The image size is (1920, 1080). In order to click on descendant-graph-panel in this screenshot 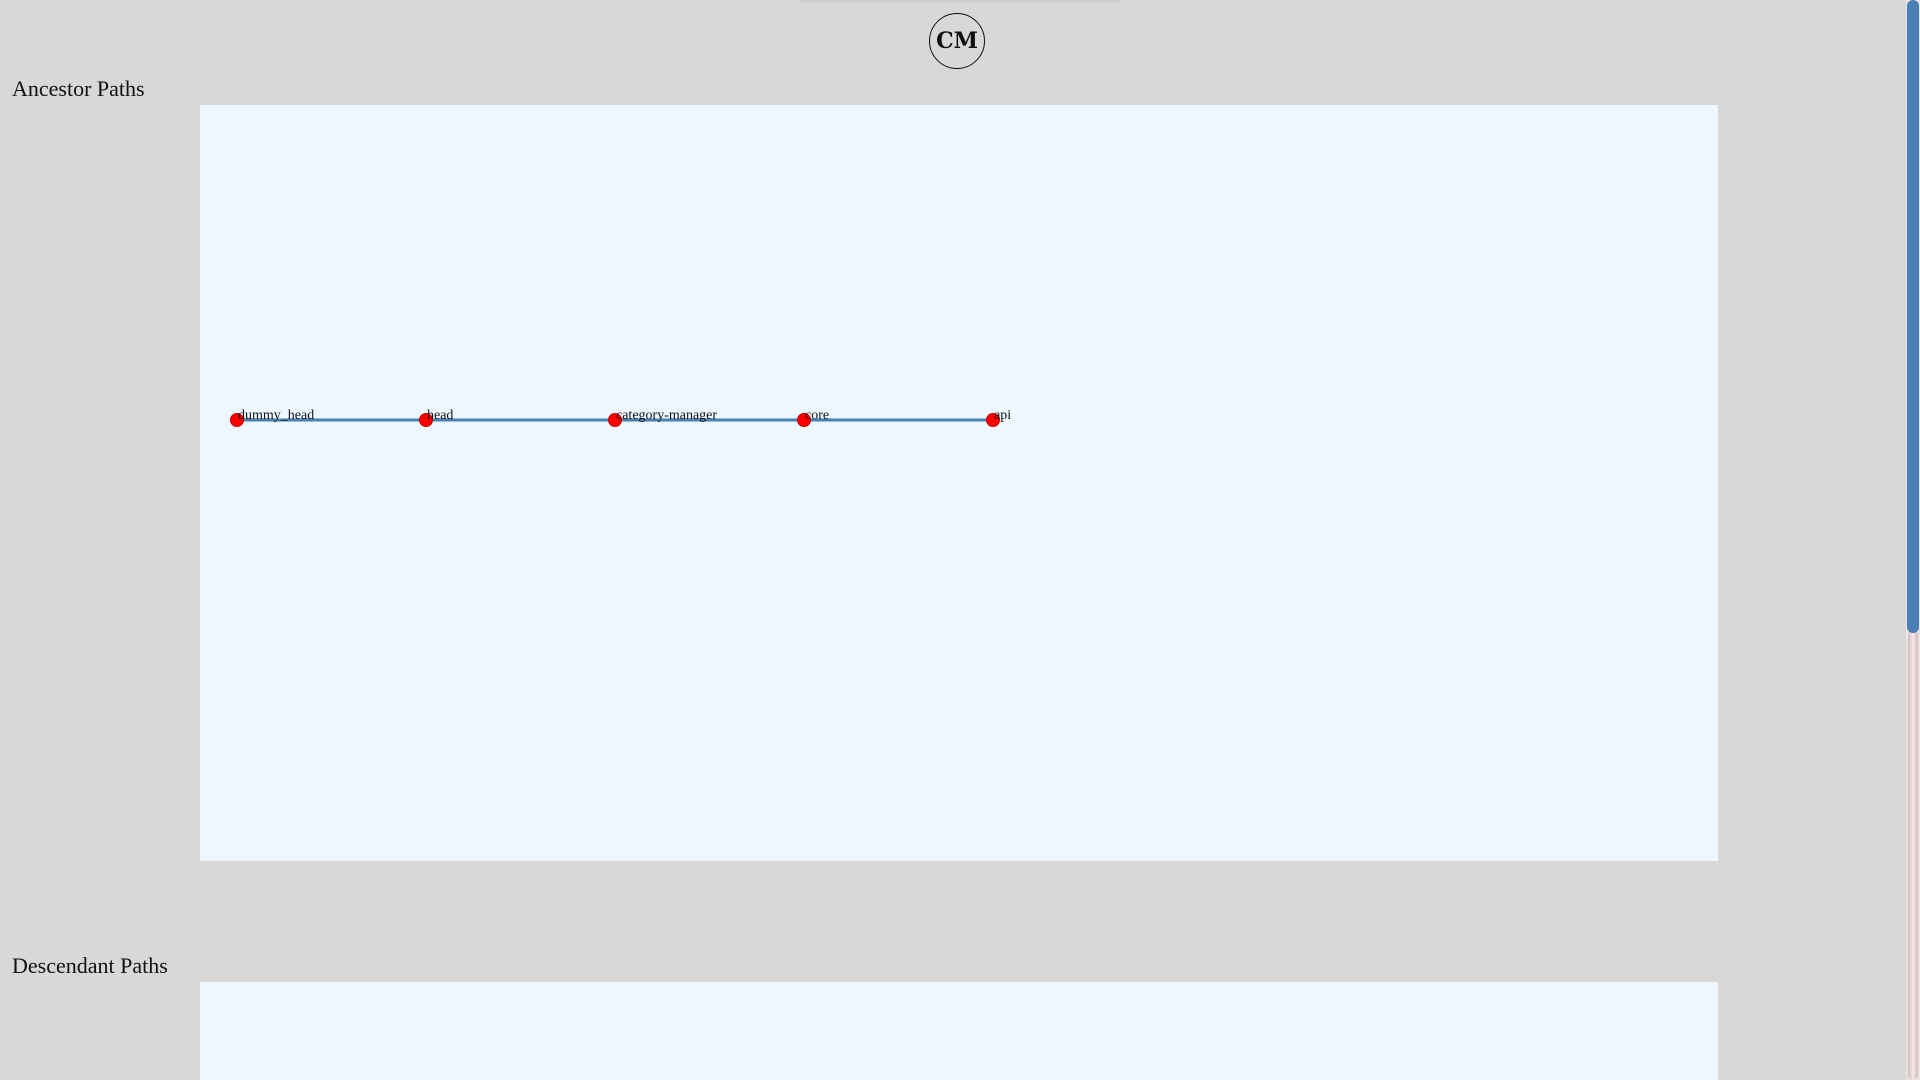, I will do `click(959, 1031)`.